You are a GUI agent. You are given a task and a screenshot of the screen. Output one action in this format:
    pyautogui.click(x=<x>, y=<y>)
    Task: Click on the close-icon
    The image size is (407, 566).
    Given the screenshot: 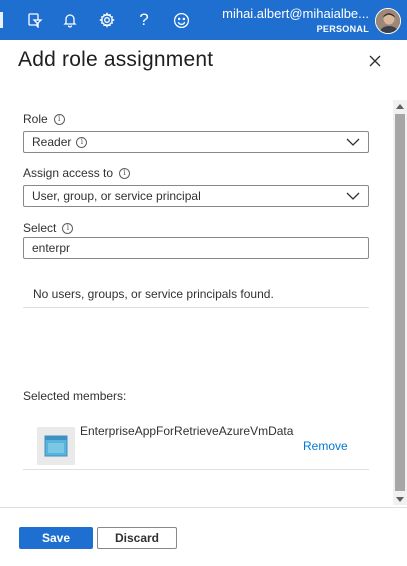 What is the action you would take?
    pyautogui.click(x=375, y=61)
    